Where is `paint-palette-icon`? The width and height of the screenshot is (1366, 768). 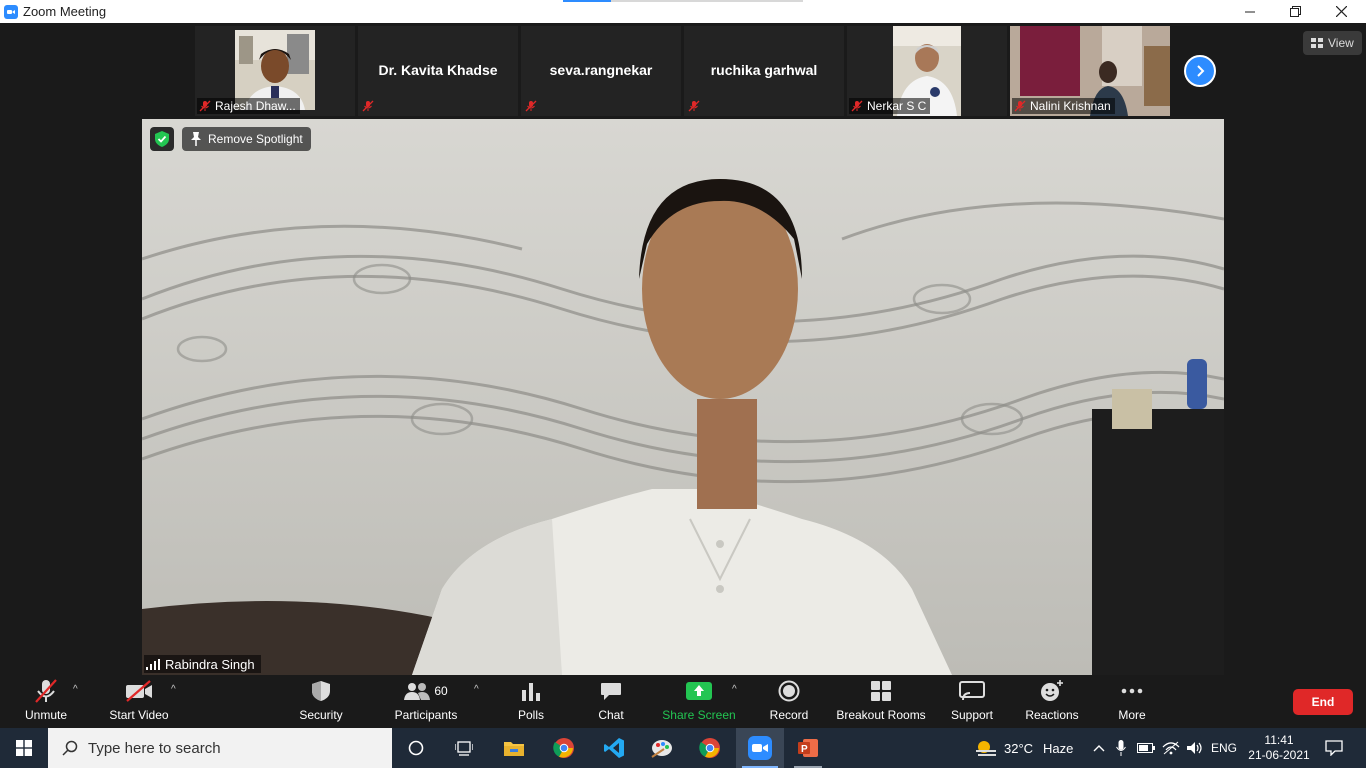
paint-palette-icon is located at coordinates (661, 749).